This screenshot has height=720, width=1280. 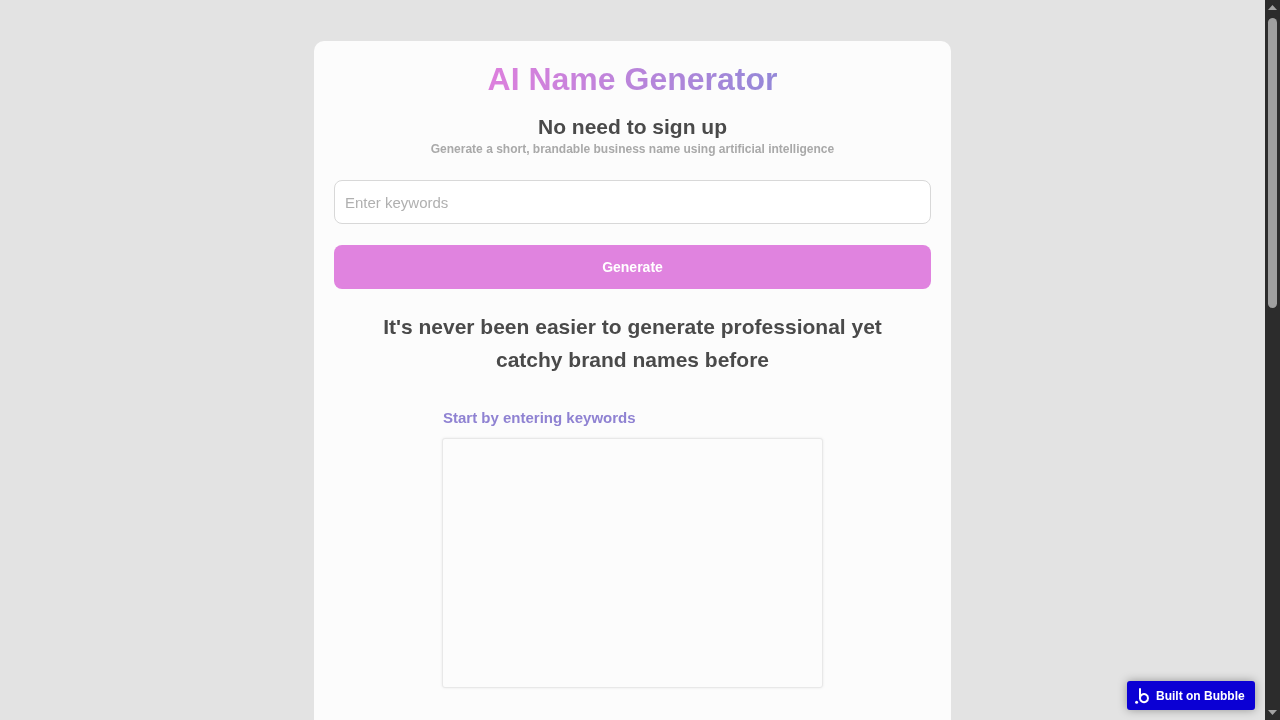 I want to click on scroll-up-icon, so click(x=1272, y=7).